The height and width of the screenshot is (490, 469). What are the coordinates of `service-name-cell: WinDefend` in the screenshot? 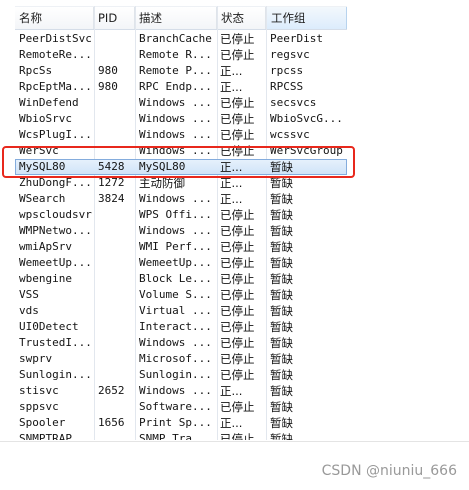 It's located at (49, 102).